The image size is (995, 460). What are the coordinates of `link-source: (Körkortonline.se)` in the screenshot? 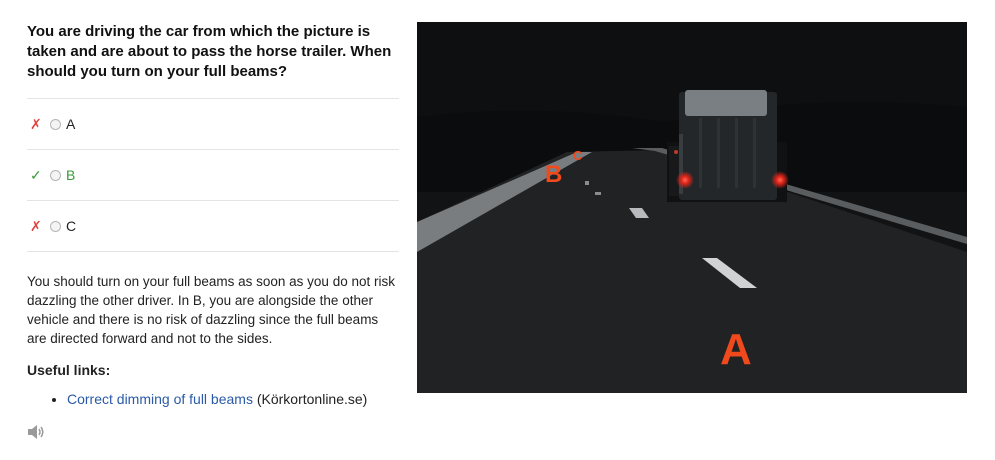 It's located at (312, 399).